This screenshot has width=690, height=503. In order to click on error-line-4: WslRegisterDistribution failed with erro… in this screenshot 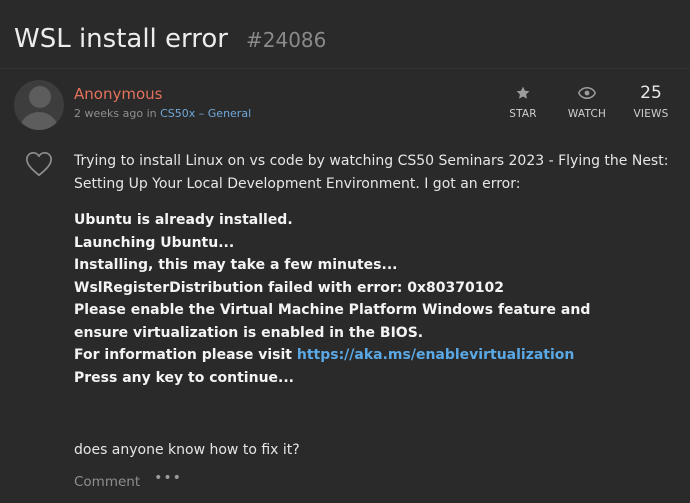, I will do `click(289, 287)`.